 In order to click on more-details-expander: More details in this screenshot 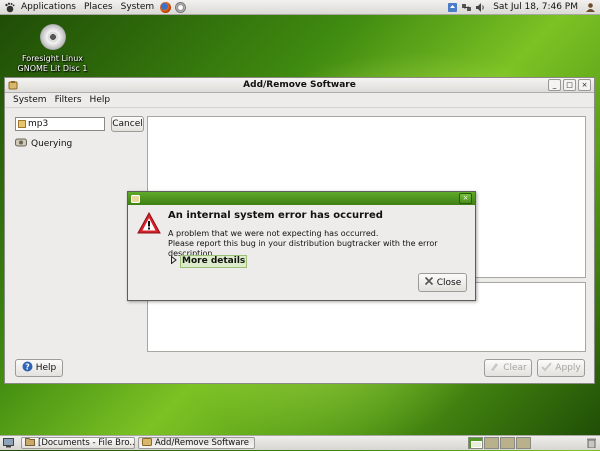, I will do `click(209, 261)`.